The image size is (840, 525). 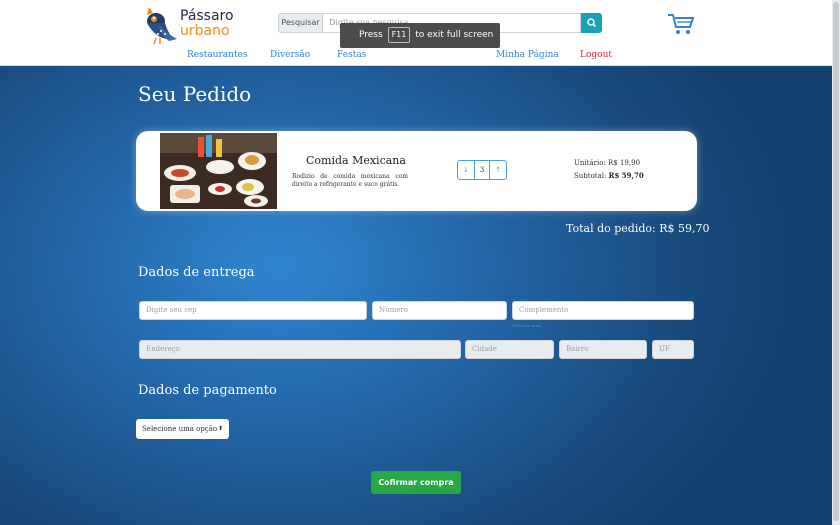 What do you see at coordinates (351, 55) in the screenshot?
I see `nav-festas: Festas` at bounding box center [351, 55].